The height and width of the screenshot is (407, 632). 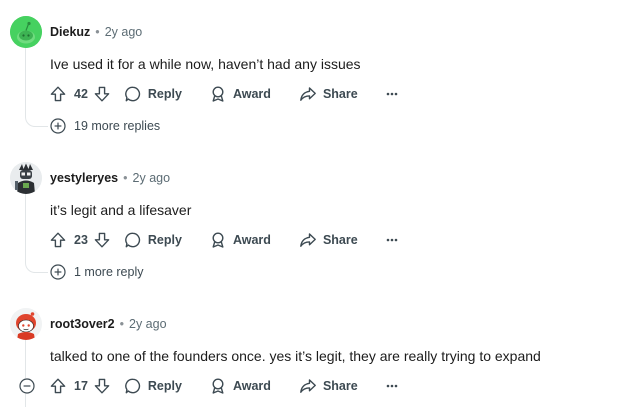 I want to click on comment-meta: Diekuz • 2y ago, so click(x=96, y=32).